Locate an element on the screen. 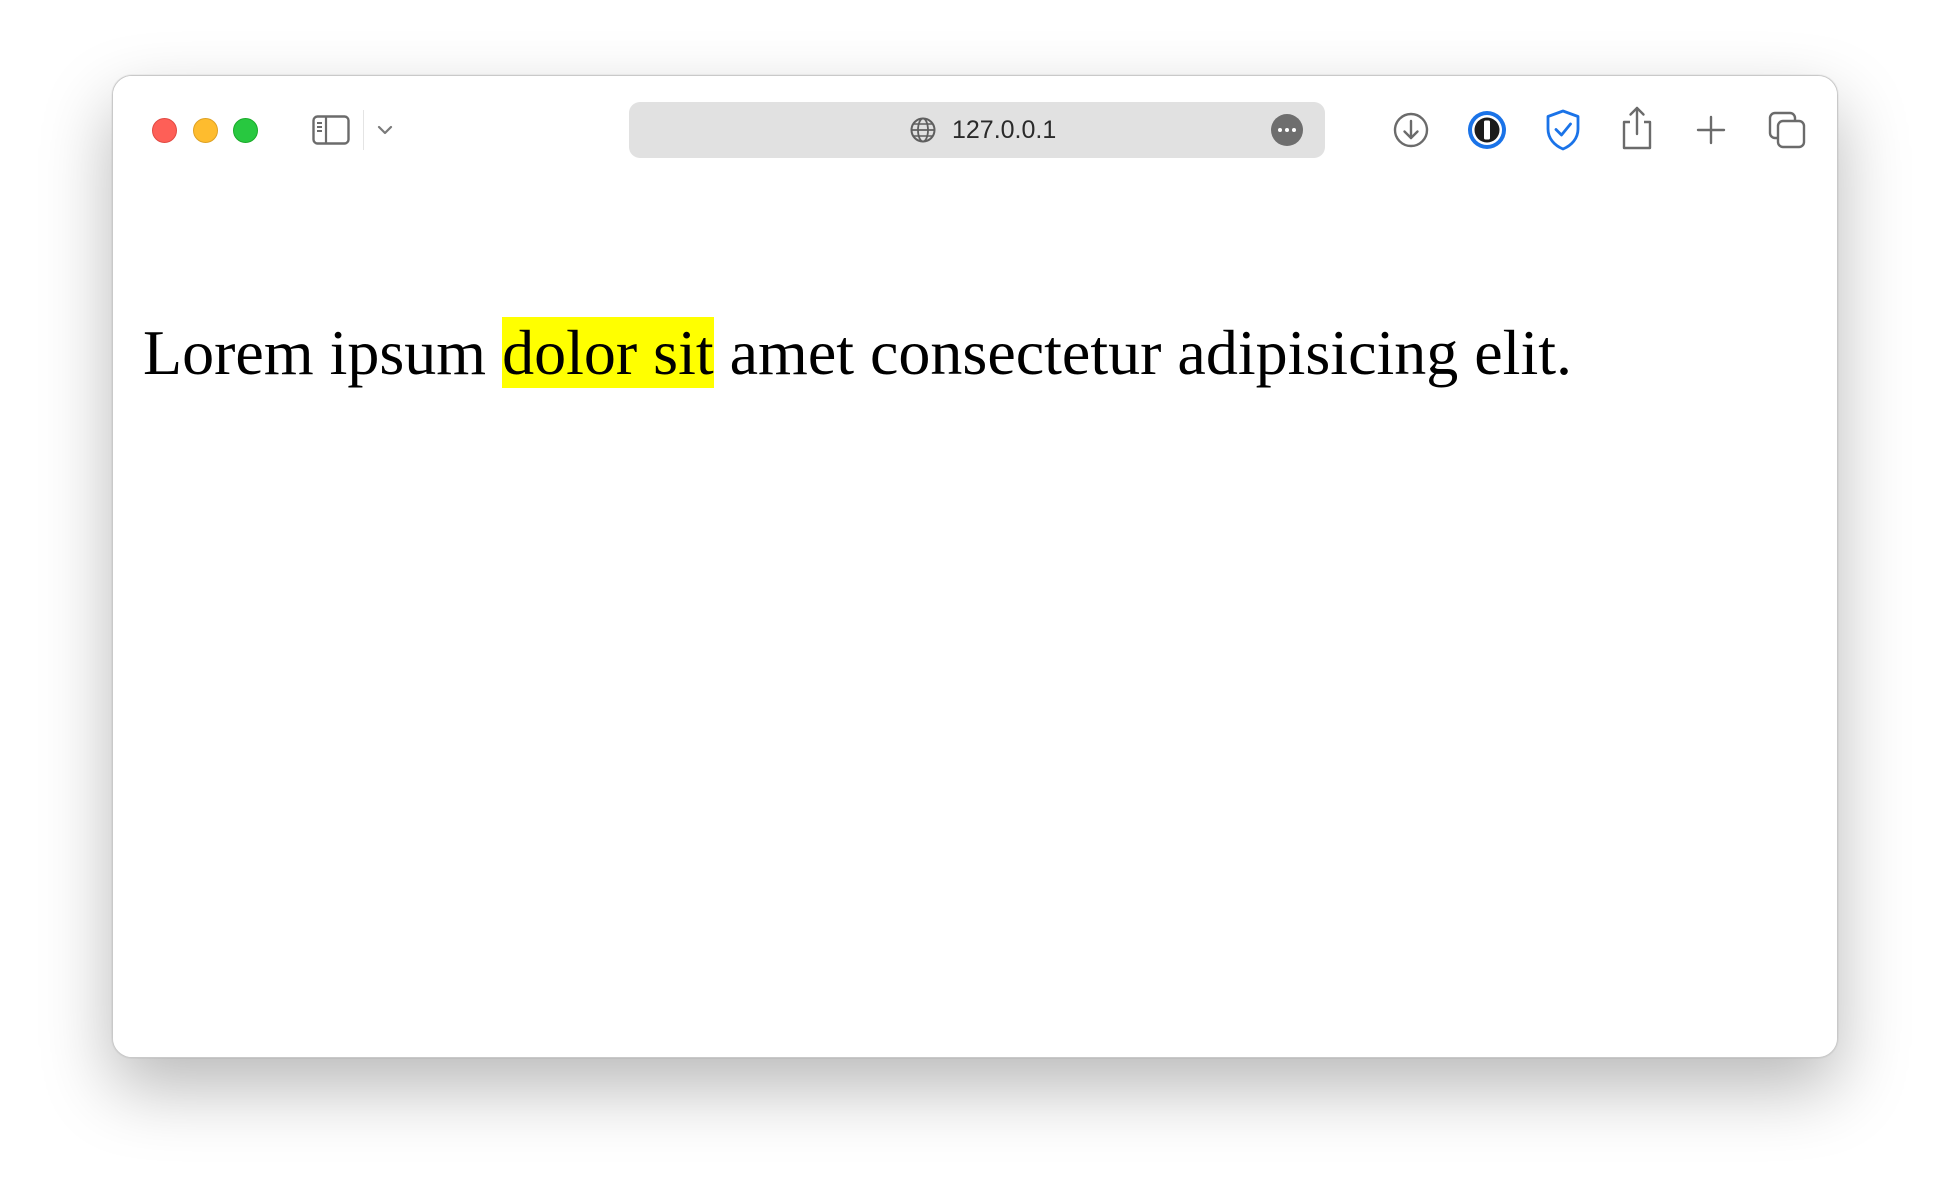  close-window-button is located at coordinates (164, 130).